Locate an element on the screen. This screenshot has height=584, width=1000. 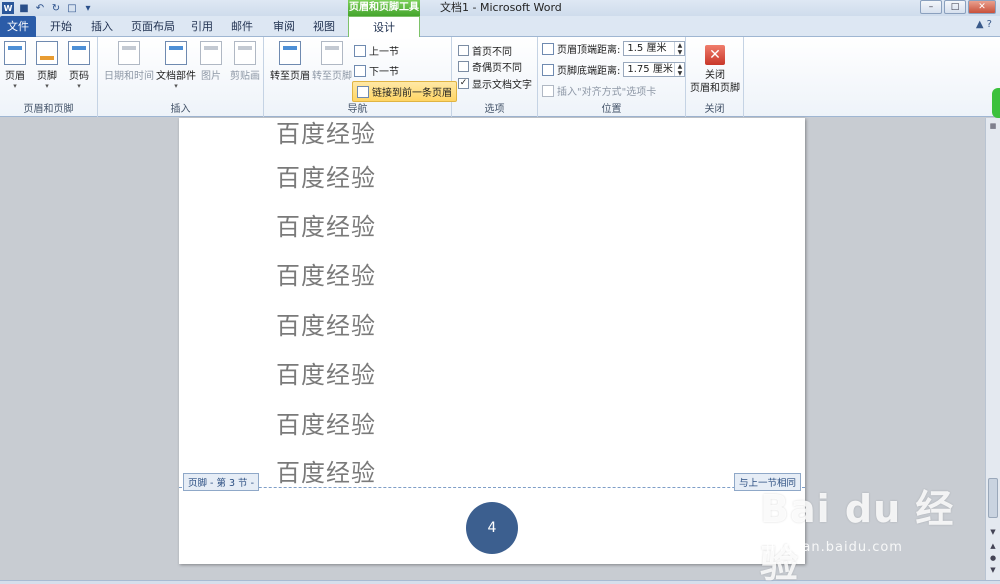
tab-view: 视图 is located at coordinates (324, 26).